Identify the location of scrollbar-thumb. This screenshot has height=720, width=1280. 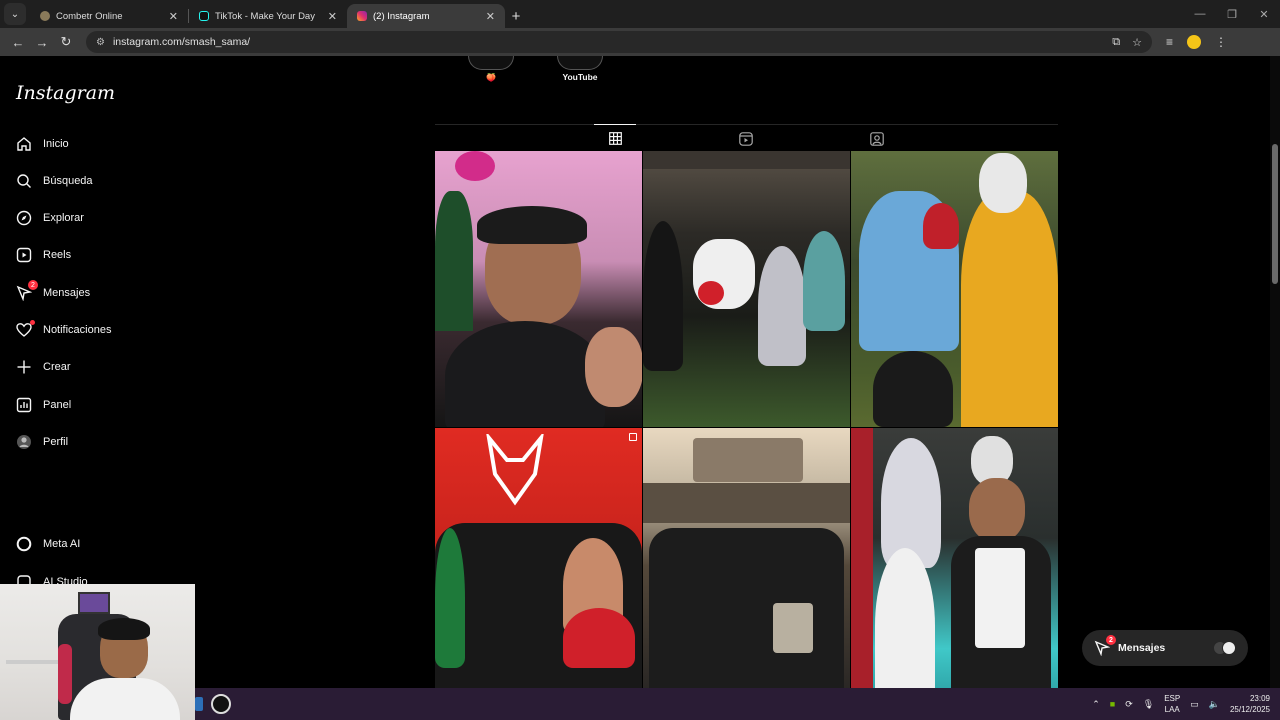
(1275, 214).